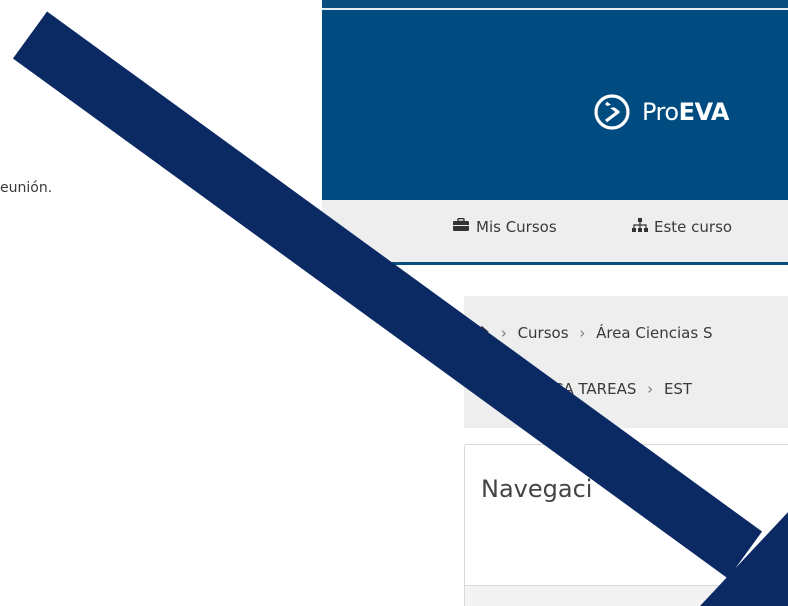  I want to click on navigation-block-footer, so click(626, 595).